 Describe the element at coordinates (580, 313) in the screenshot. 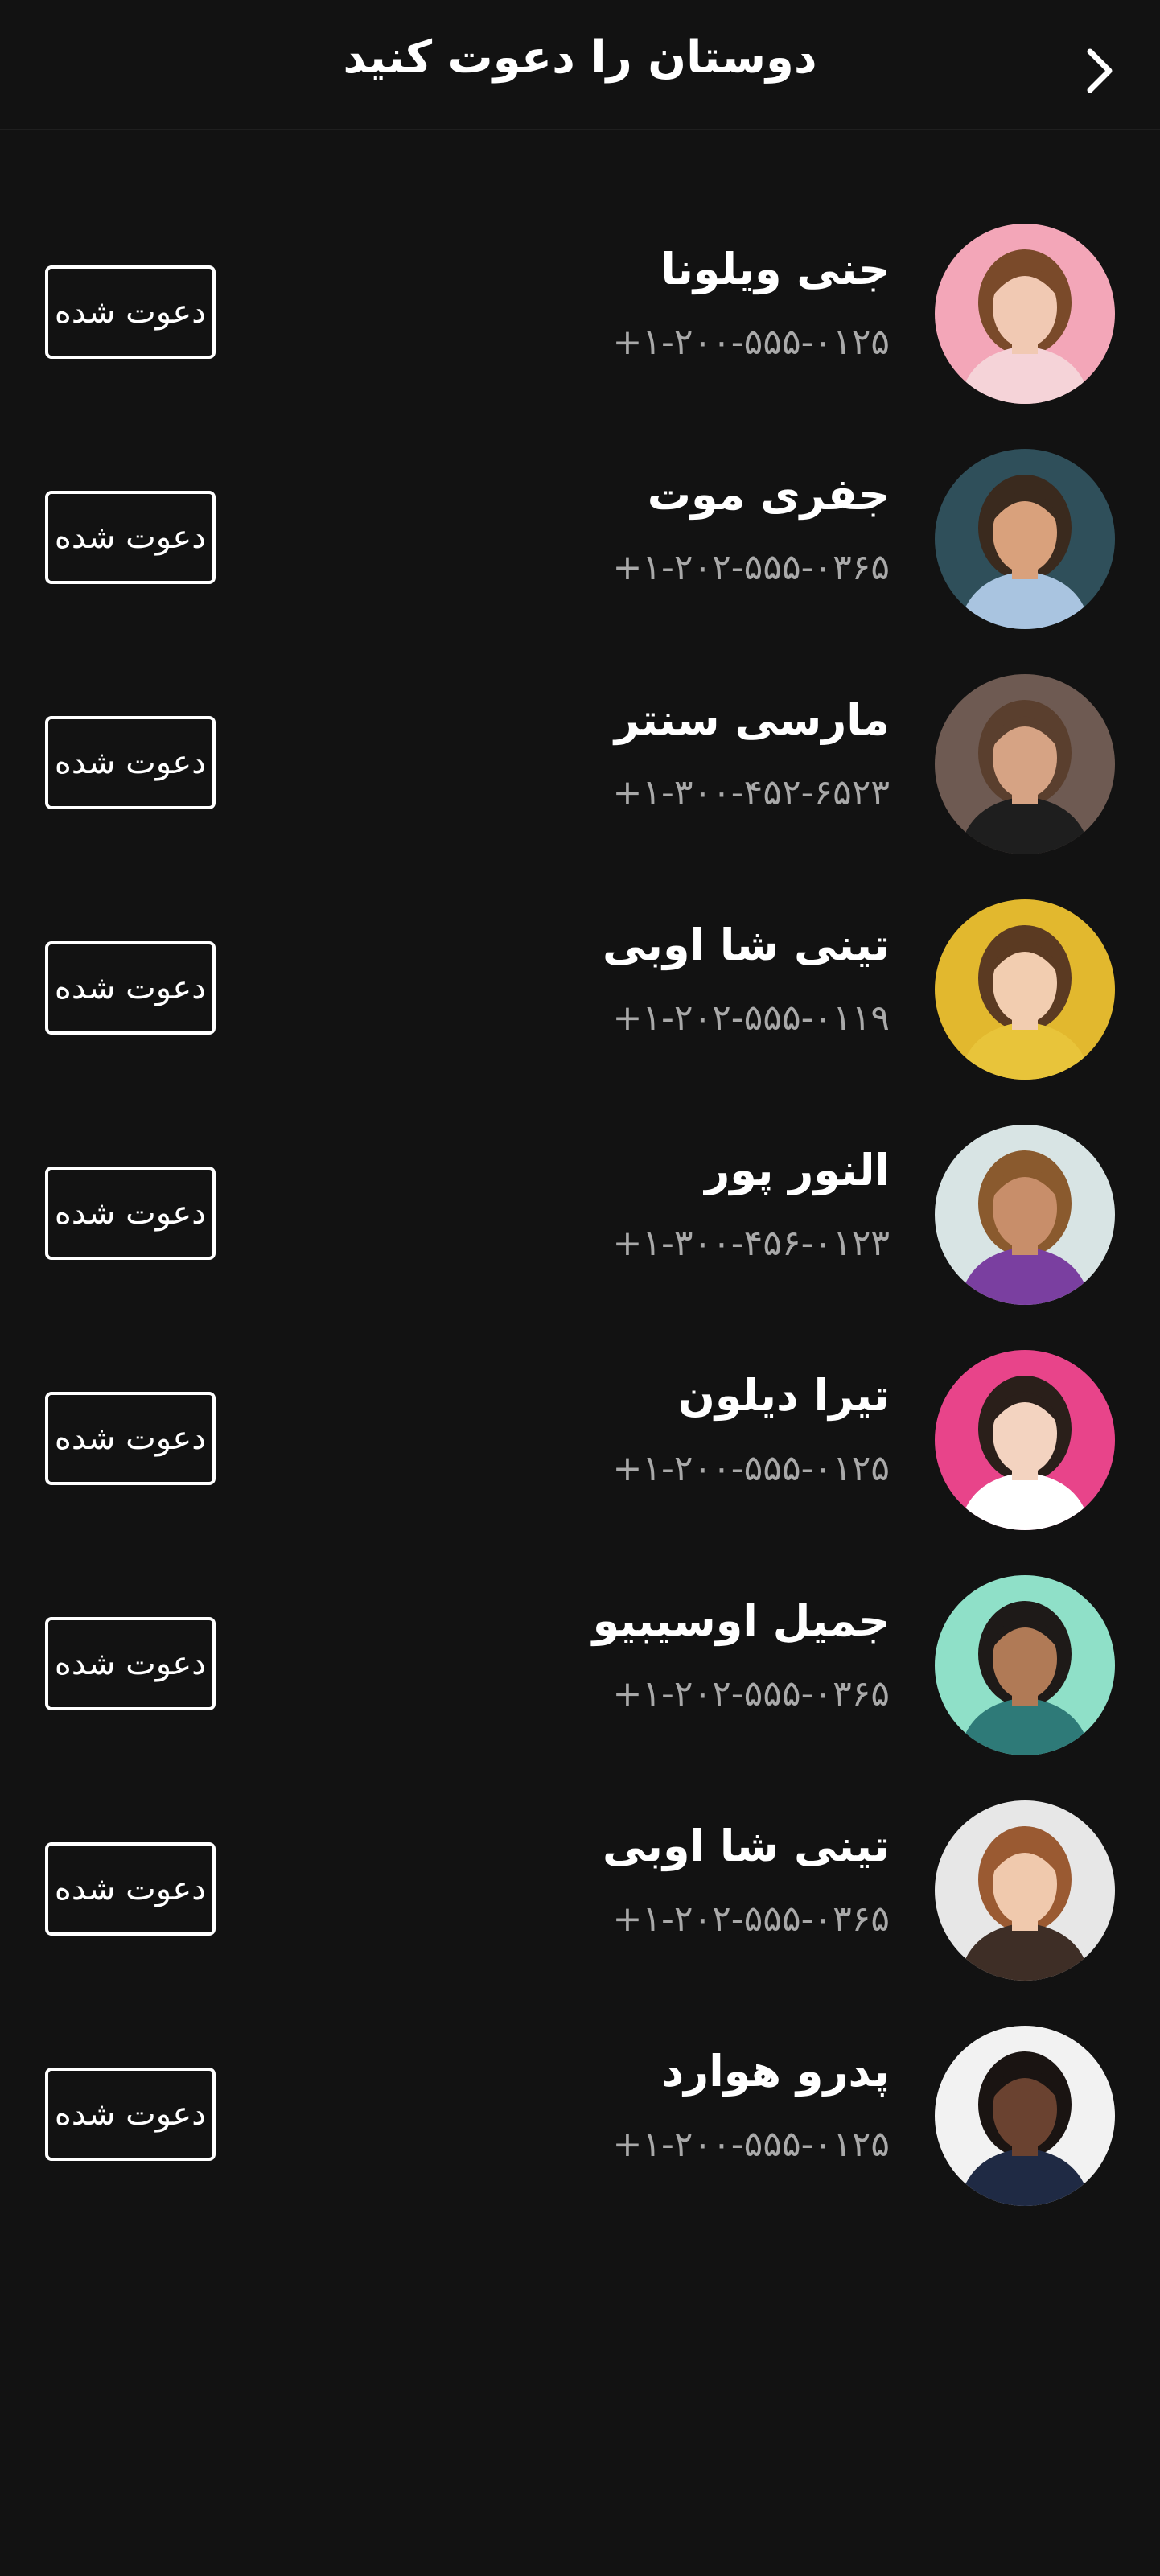

I see `contact-row: جنی ویلونا +۱-۲۰۰-۵۵۵-۰۱۲۵ دعوت شده` at that location.